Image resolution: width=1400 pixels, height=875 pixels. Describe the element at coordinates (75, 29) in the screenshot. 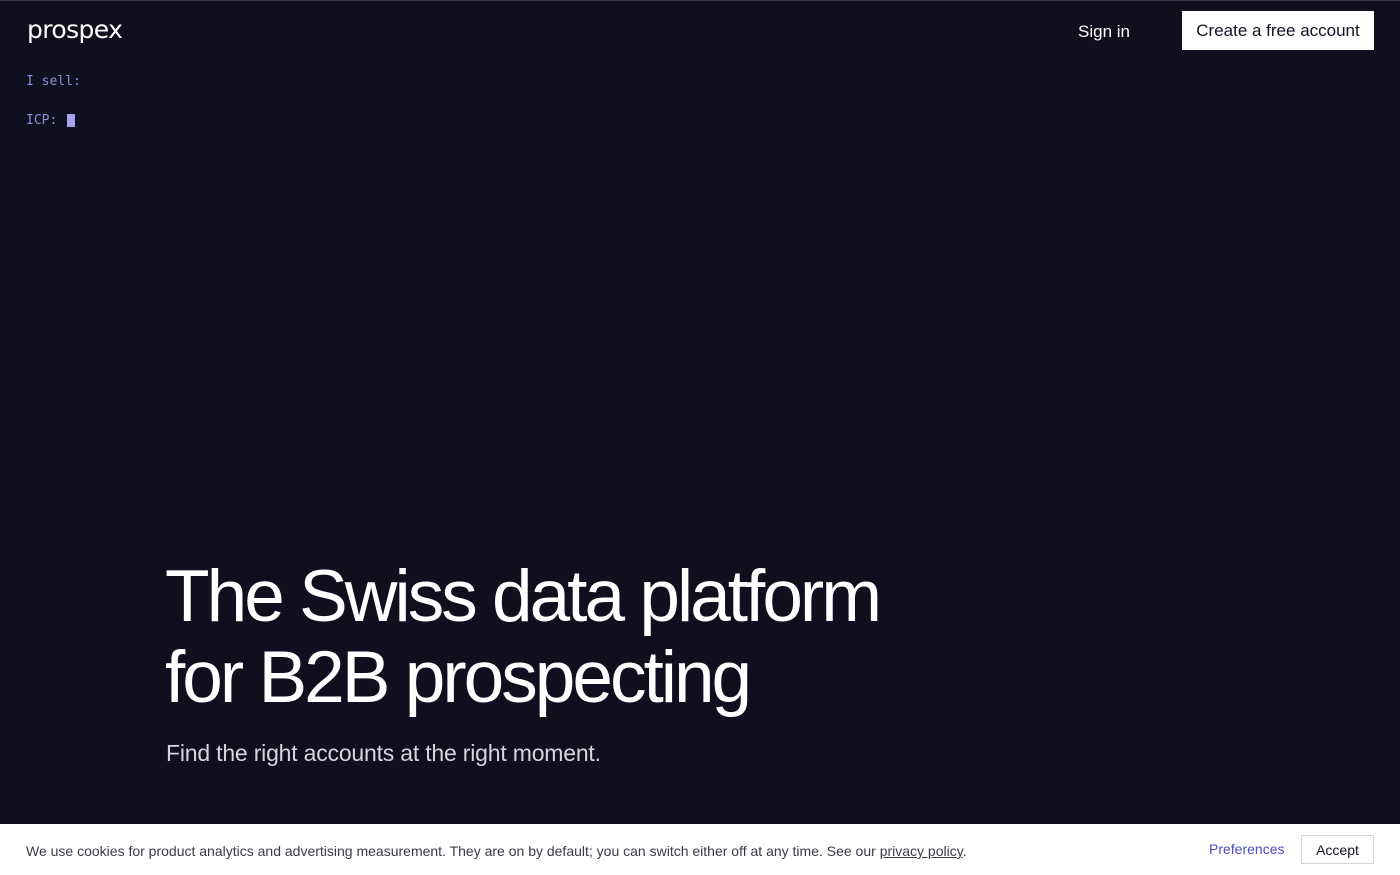

I see `logo: prospex` at that location.